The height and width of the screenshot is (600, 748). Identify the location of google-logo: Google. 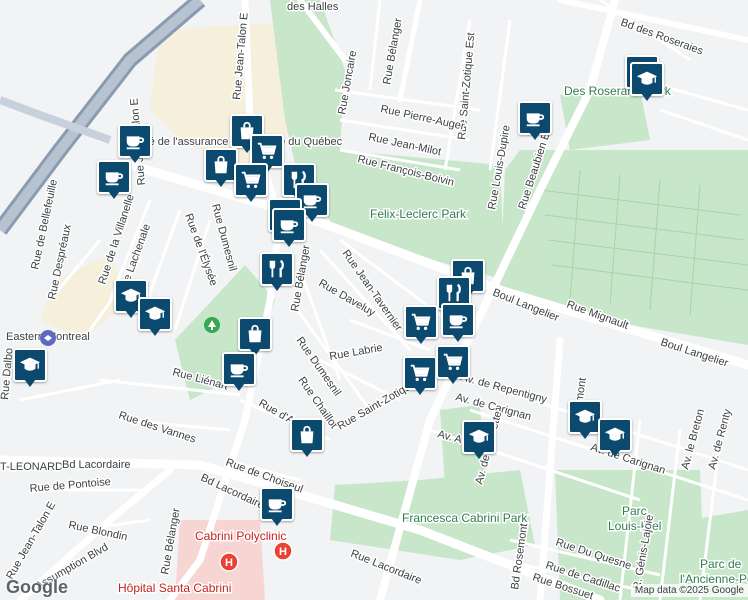
(37, 587).